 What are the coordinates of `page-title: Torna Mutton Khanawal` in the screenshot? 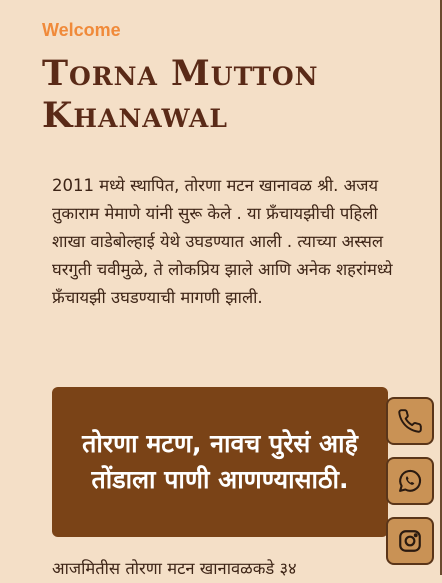 It's located at (180, 94).